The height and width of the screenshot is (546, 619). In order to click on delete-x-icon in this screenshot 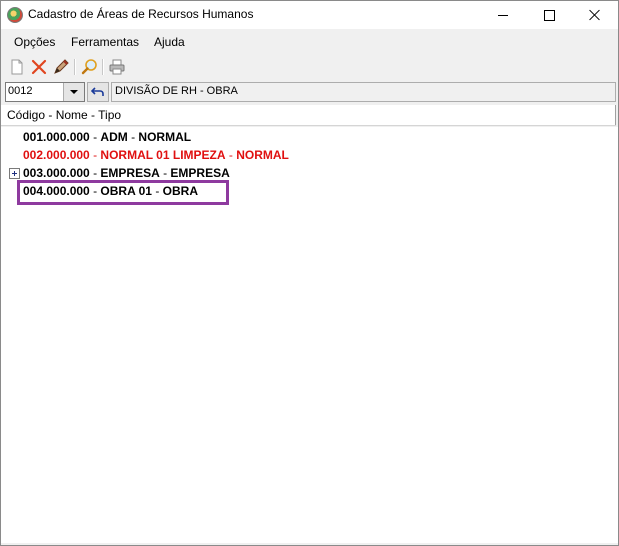, I will do `click(39, 67)`.